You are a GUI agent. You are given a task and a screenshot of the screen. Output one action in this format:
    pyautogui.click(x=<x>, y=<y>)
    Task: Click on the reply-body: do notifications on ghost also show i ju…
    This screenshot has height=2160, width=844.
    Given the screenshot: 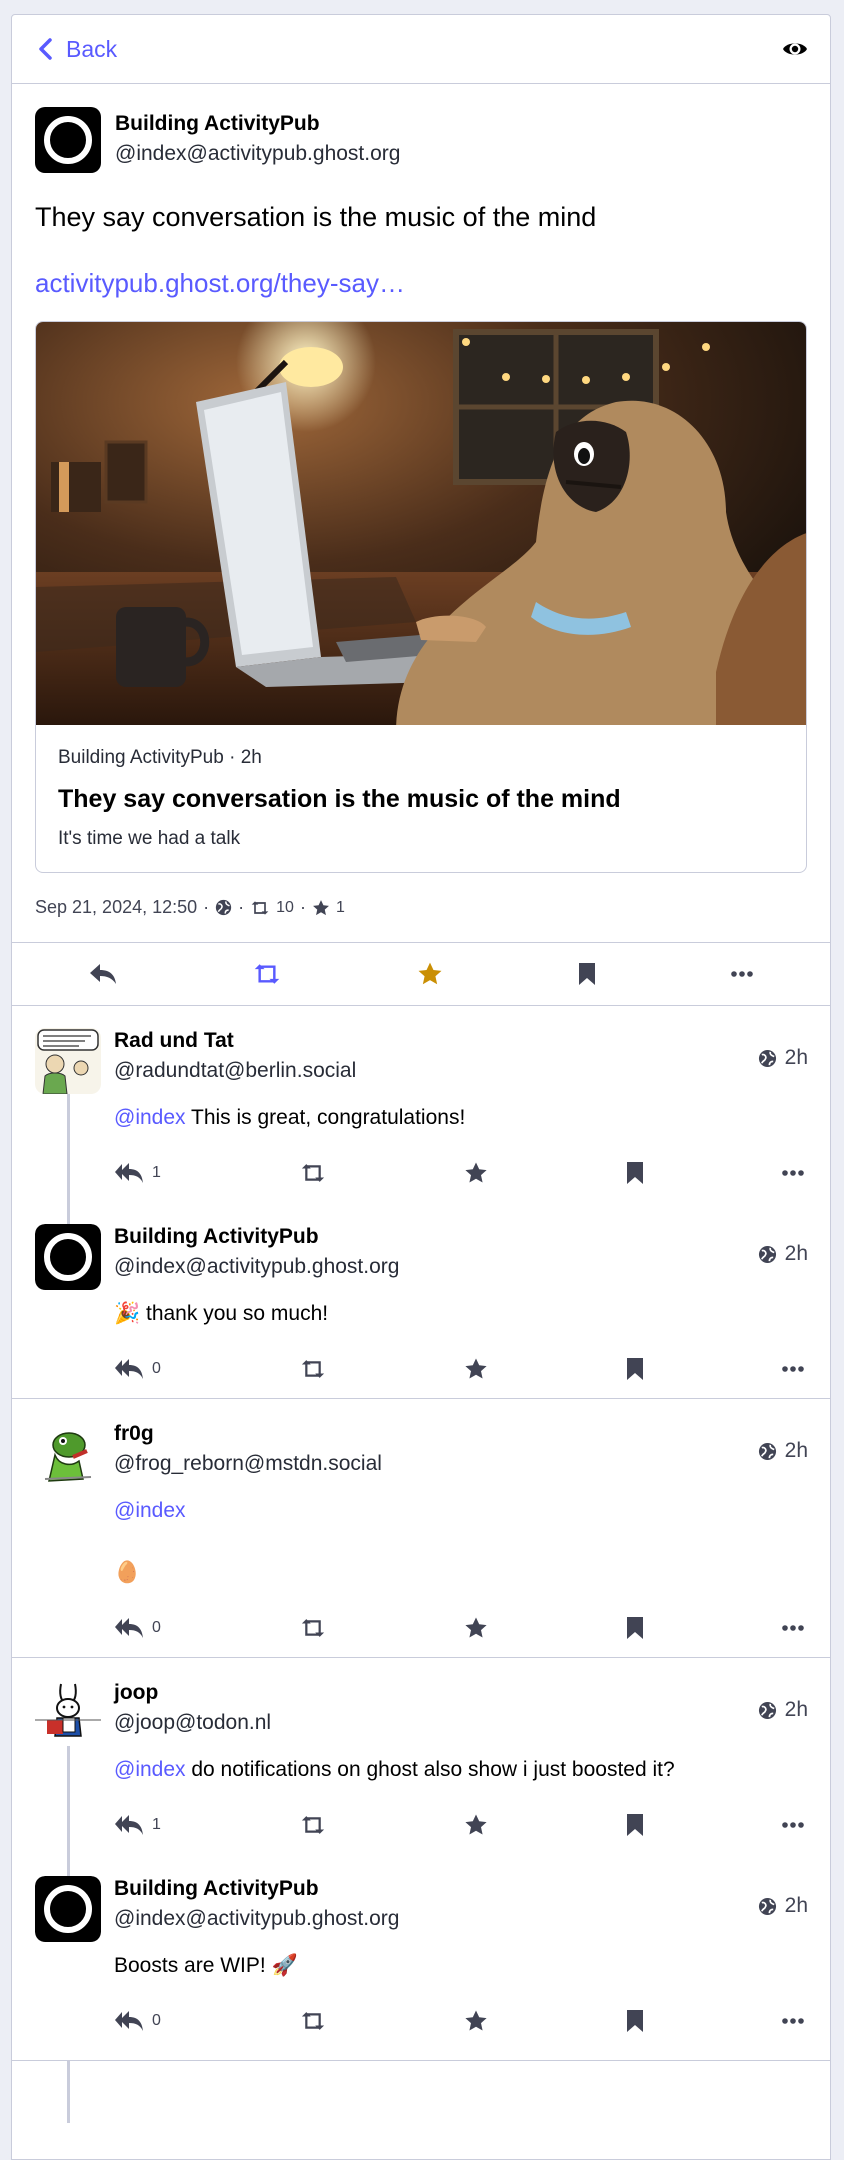 What is the action you would take?
    pyautogui.click(x=430, y=1769)
    